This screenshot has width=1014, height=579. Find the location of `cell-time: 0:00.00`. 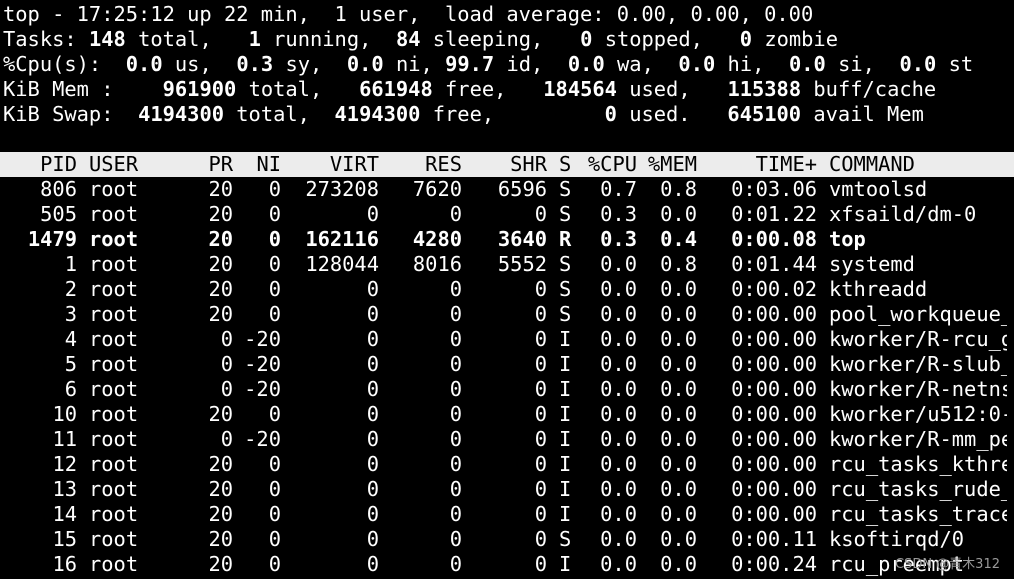

cell-time: 0:00.00 is located at coordinates (774, 339).